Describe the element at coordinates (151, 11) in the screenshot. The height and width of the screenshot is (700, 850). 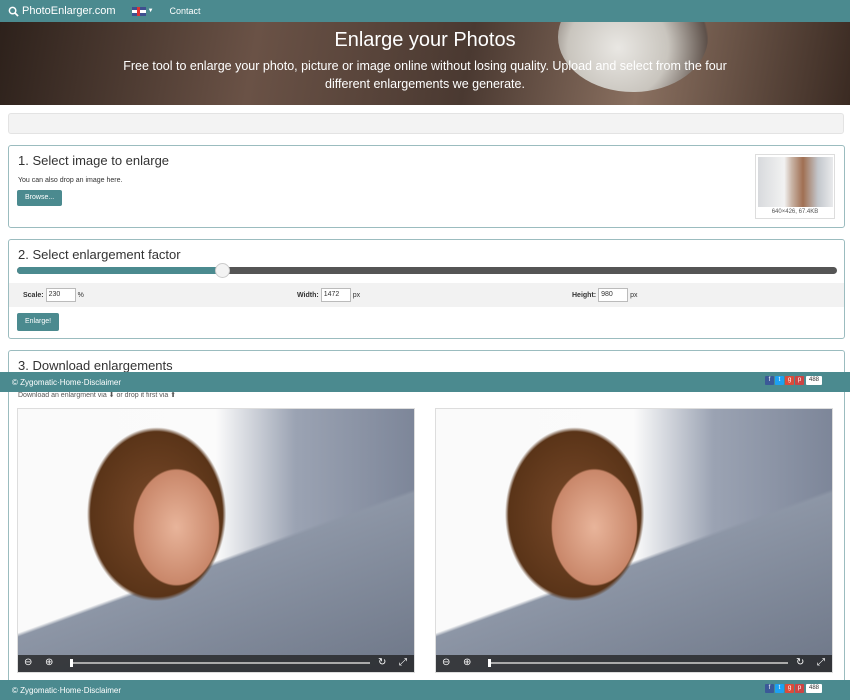
I see `chevron-down-icon: ▼` at that location.